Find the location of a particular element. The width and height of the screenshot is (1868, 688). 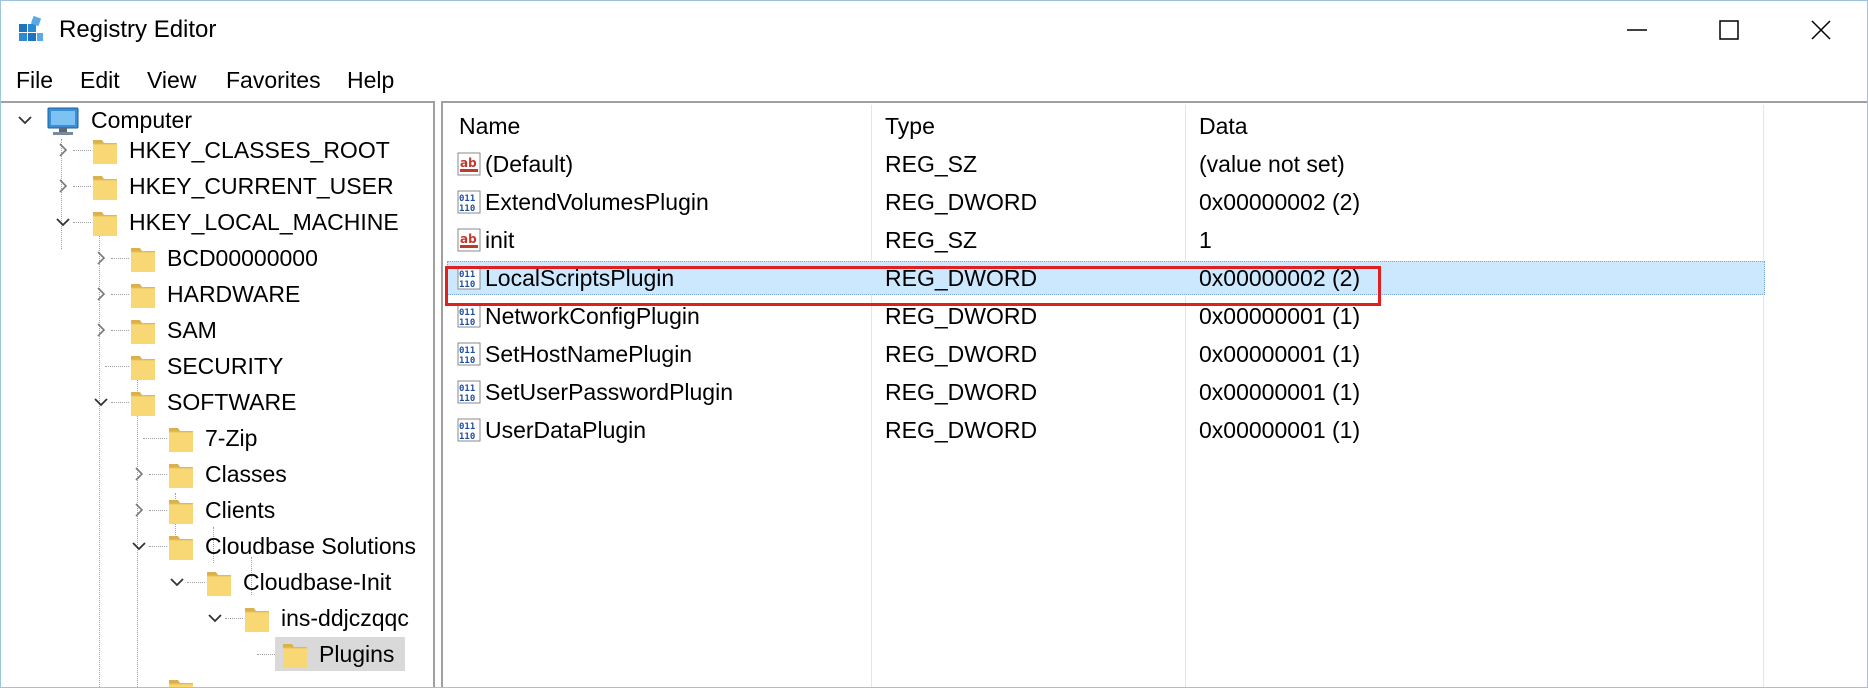

tree-node-partial is located at coordinates (217, 680).